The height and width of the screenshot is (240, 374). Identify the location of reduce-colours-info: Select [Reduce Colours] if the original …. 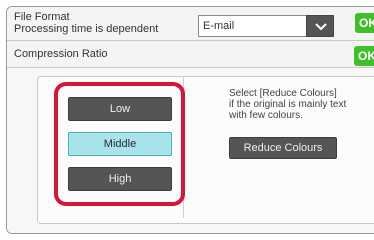
(299, 104).